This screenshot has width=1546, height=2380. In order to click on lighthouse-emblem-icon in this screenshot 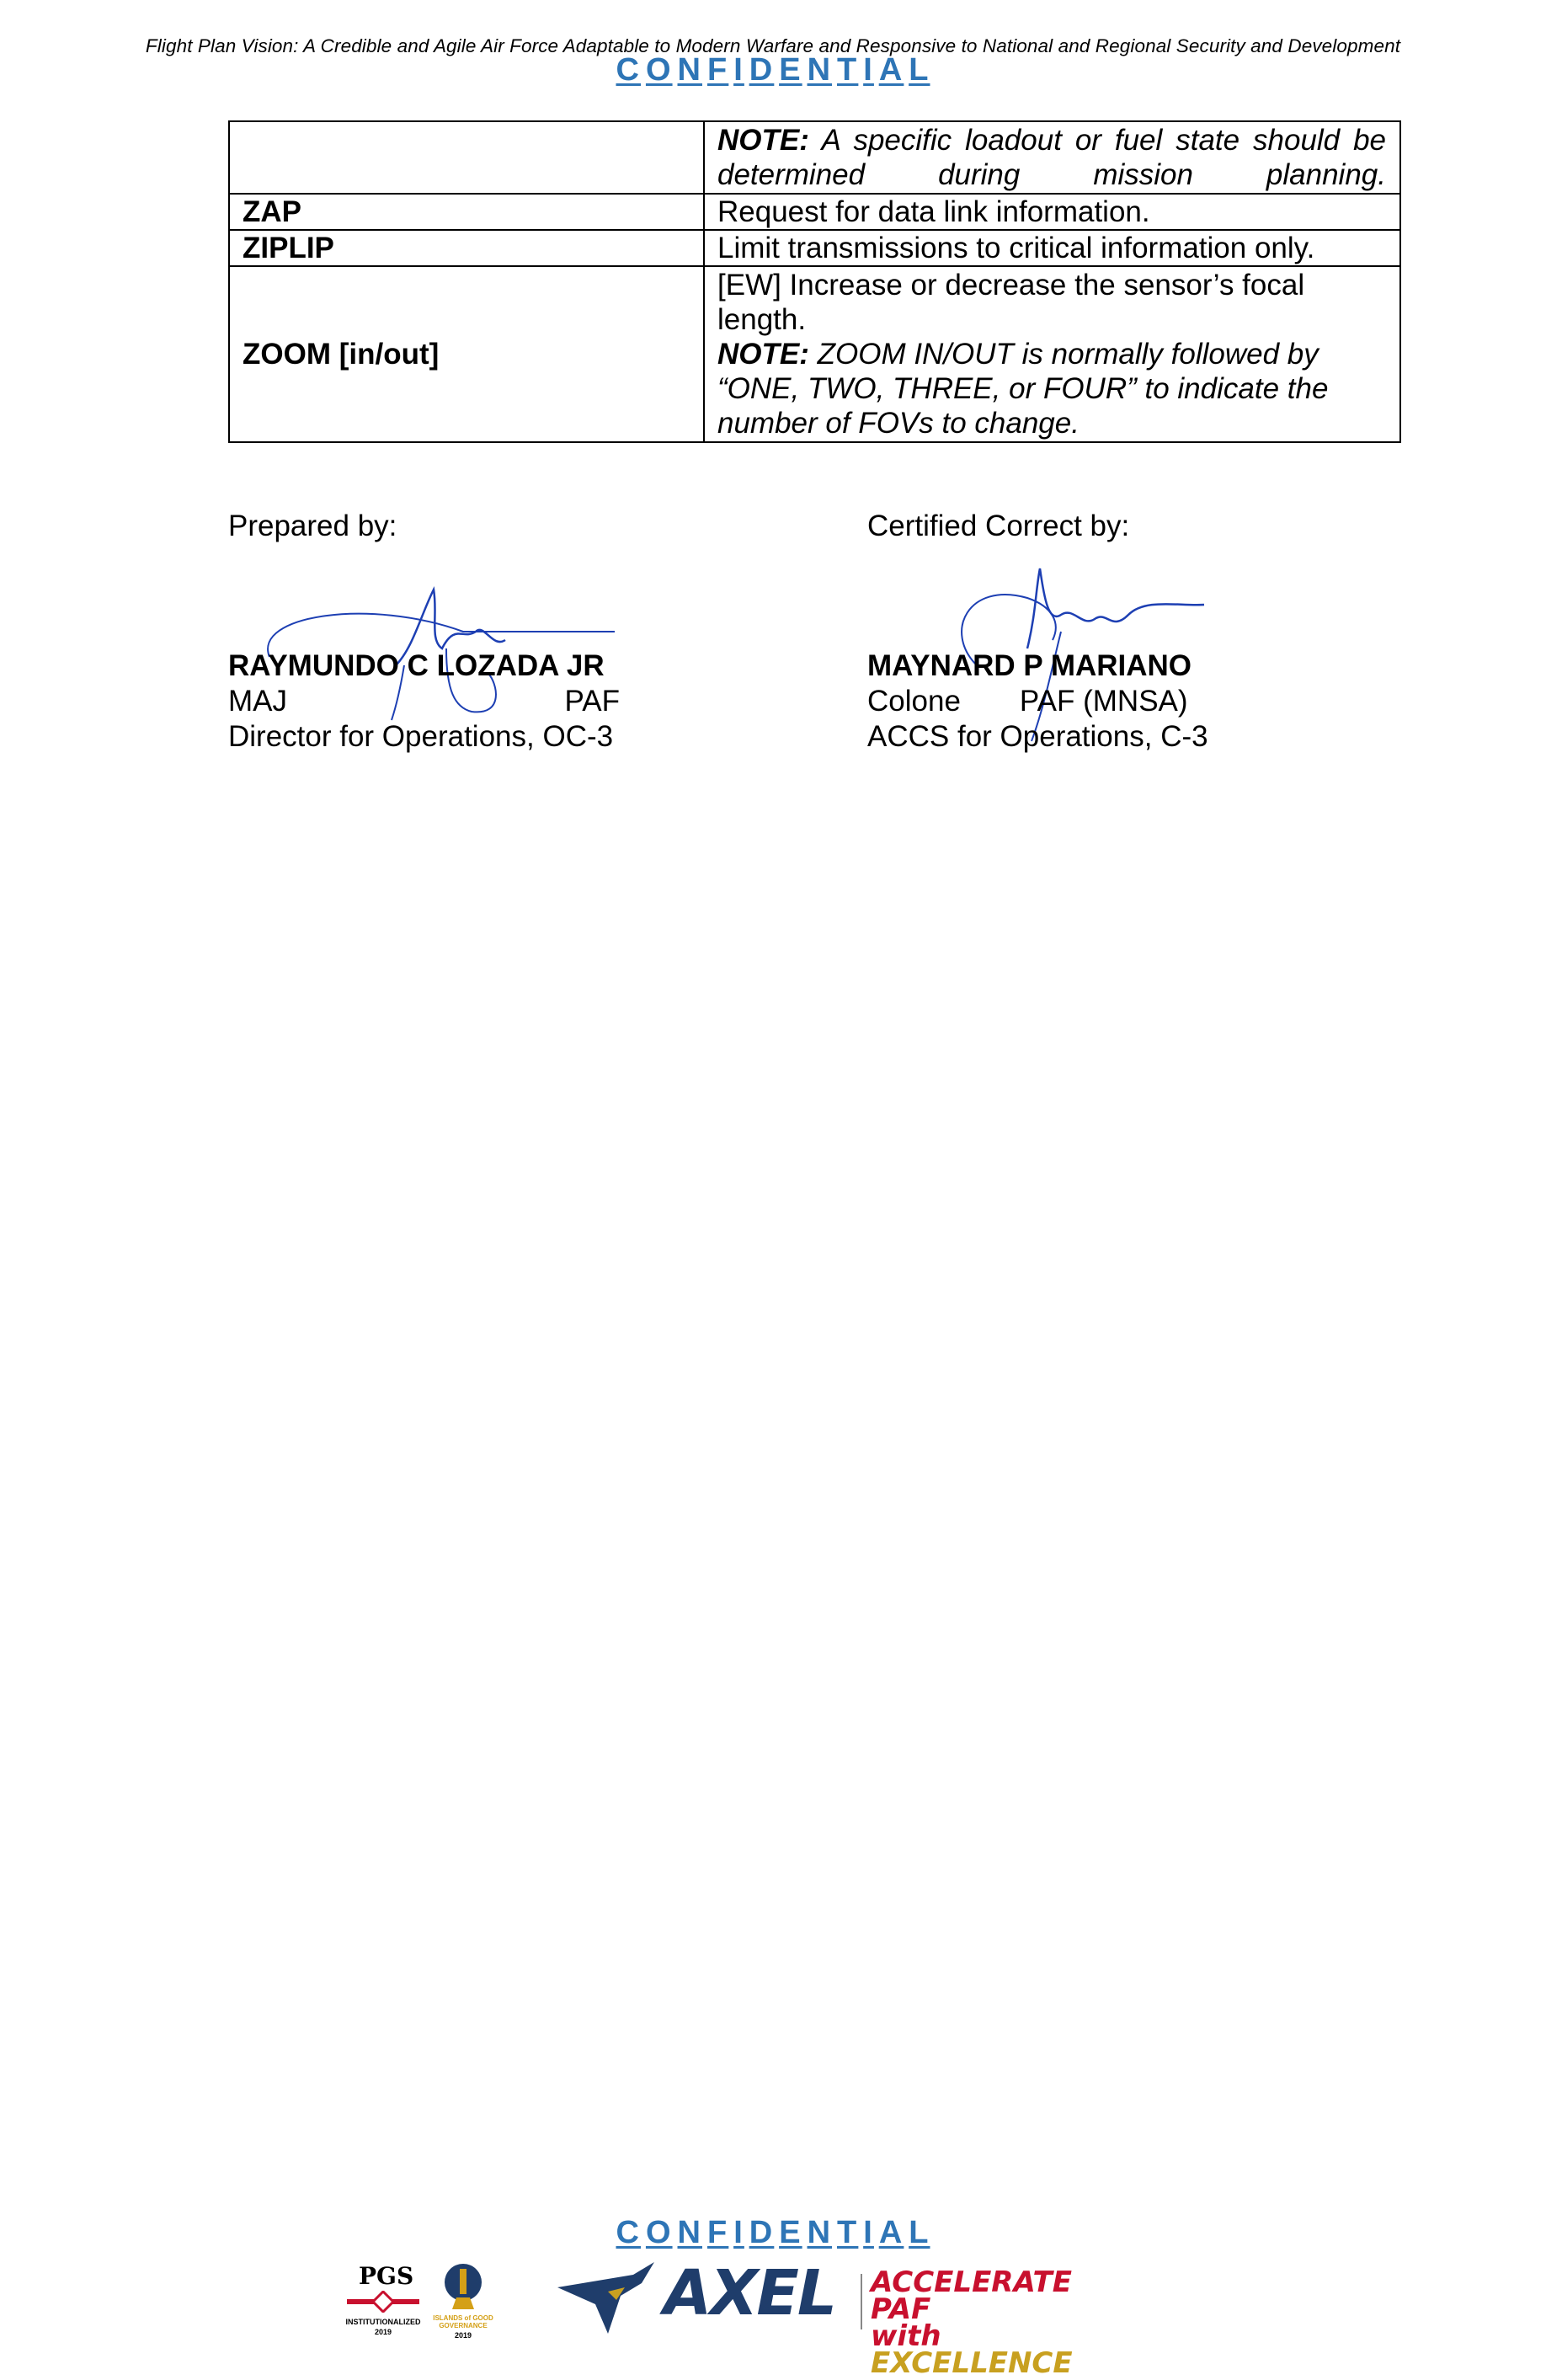, I will do `click(463, 2286)`.